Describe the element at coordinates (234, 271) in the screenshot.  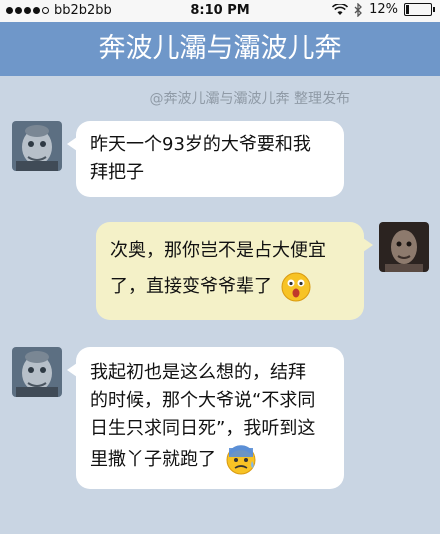
I see `message-bubble: 次奥，那你岂不是占大便宜 了，直接变爷爷辈了` at that location.